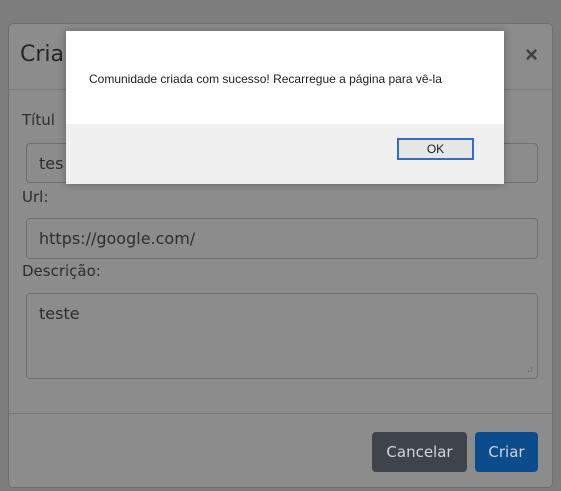 The width and height of the screenshot is (561, 491). What do you see at coordinates (435, 149) in the screenshot?
I see `ok-button: OK` at bounding box center [435, 149].